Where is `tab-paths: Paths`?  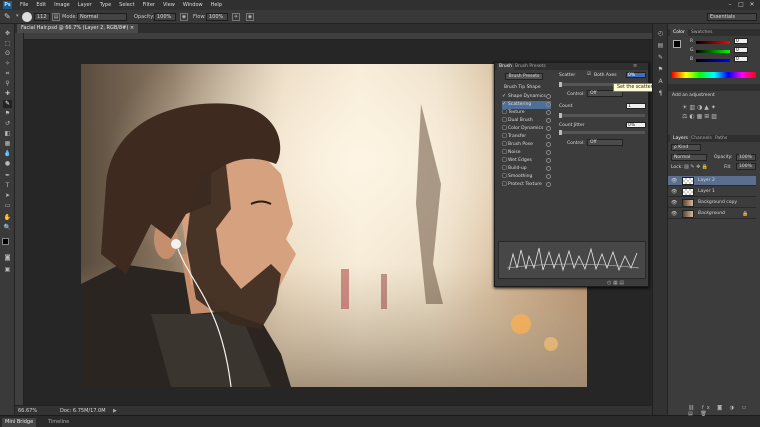 tab-paths: Paths is located at coordinates (721, 138).